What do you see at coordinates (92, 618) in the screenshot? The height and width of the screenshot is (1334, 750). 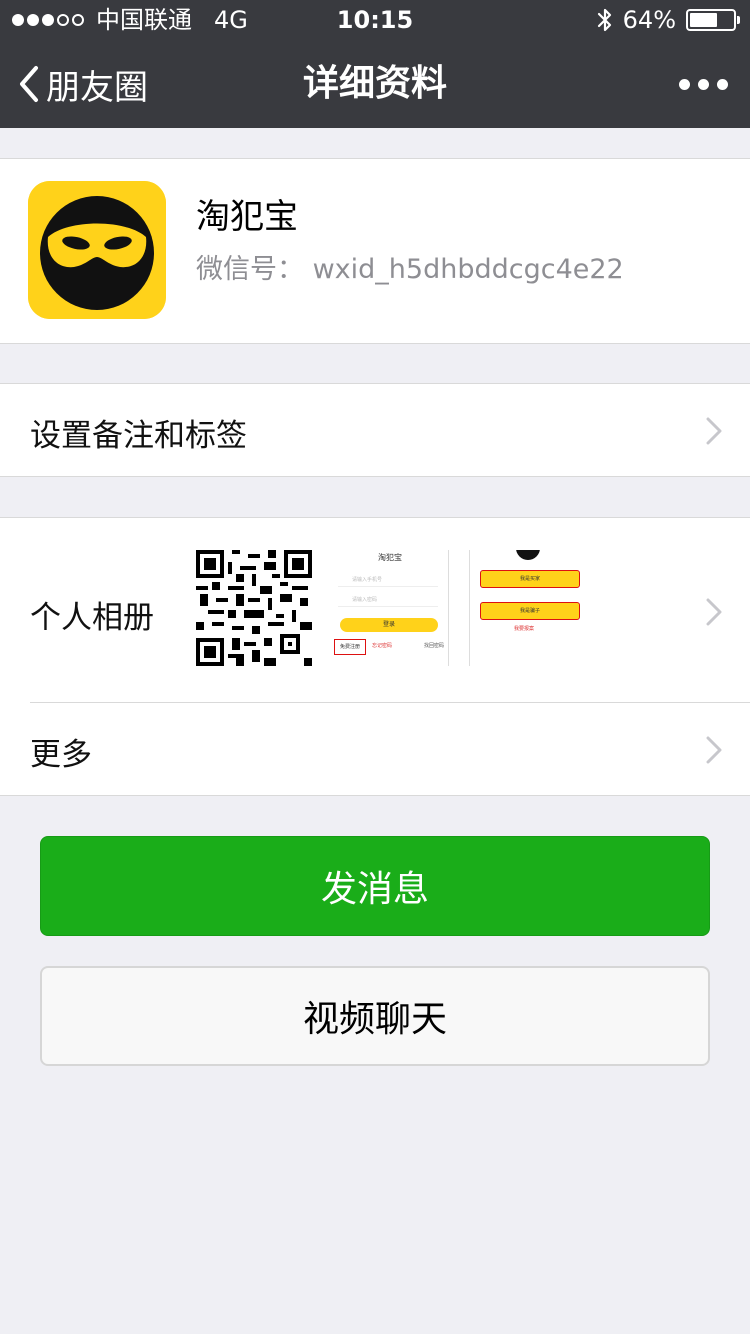 I see `album-label: 个人相册` at bounding box center [92, 618].